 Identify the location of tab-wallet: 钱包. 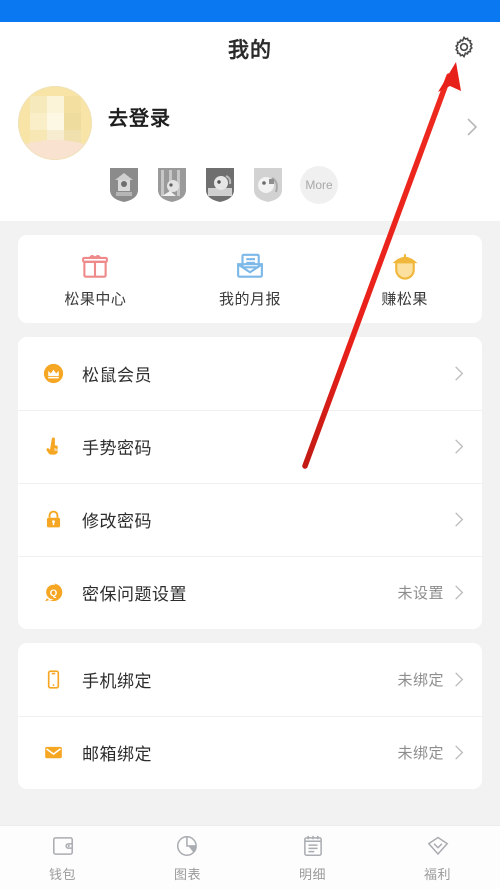
(62, 858).